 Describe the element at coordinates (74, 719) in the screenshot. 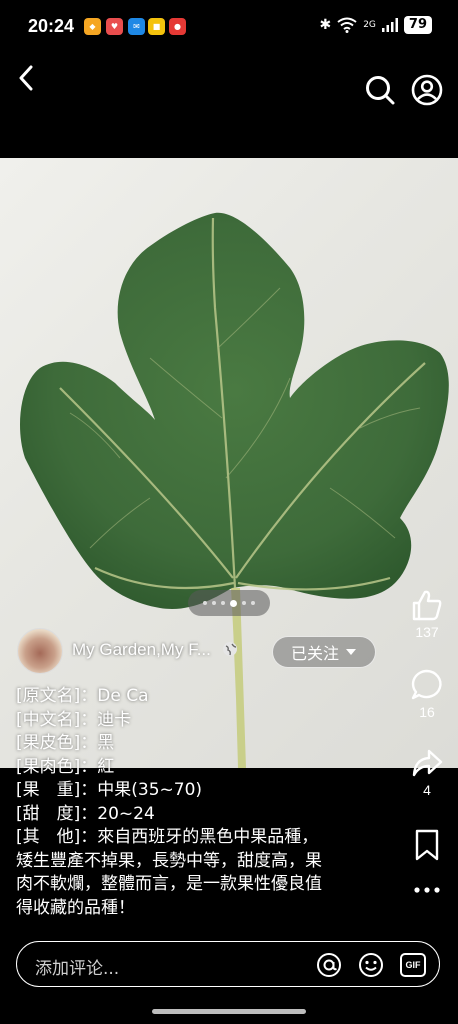

I see `caption-line: [中文名]：迪卡` at that location.